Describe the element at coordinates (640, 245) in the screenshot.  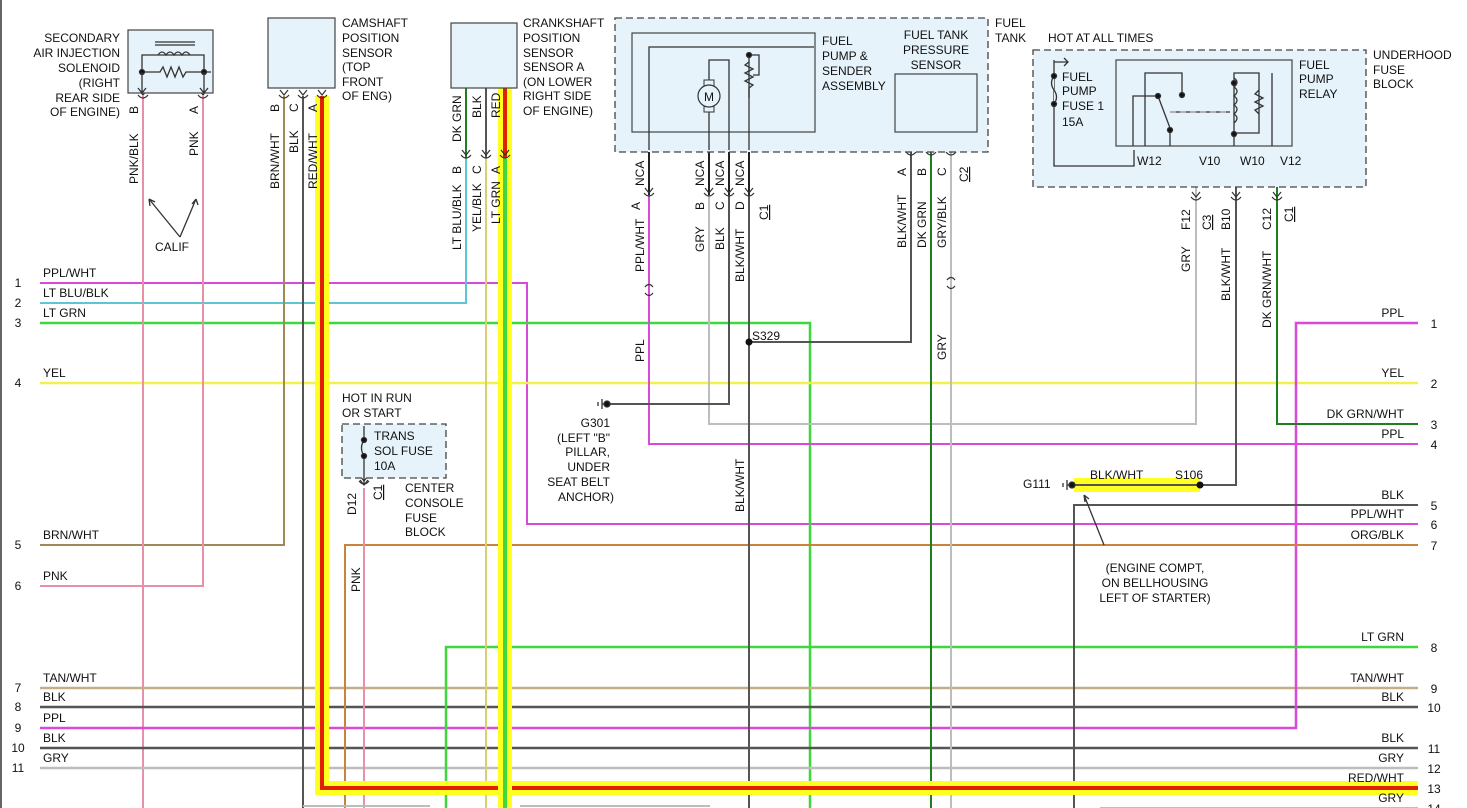
I see `wire-label: PPL/WHT` at that location.